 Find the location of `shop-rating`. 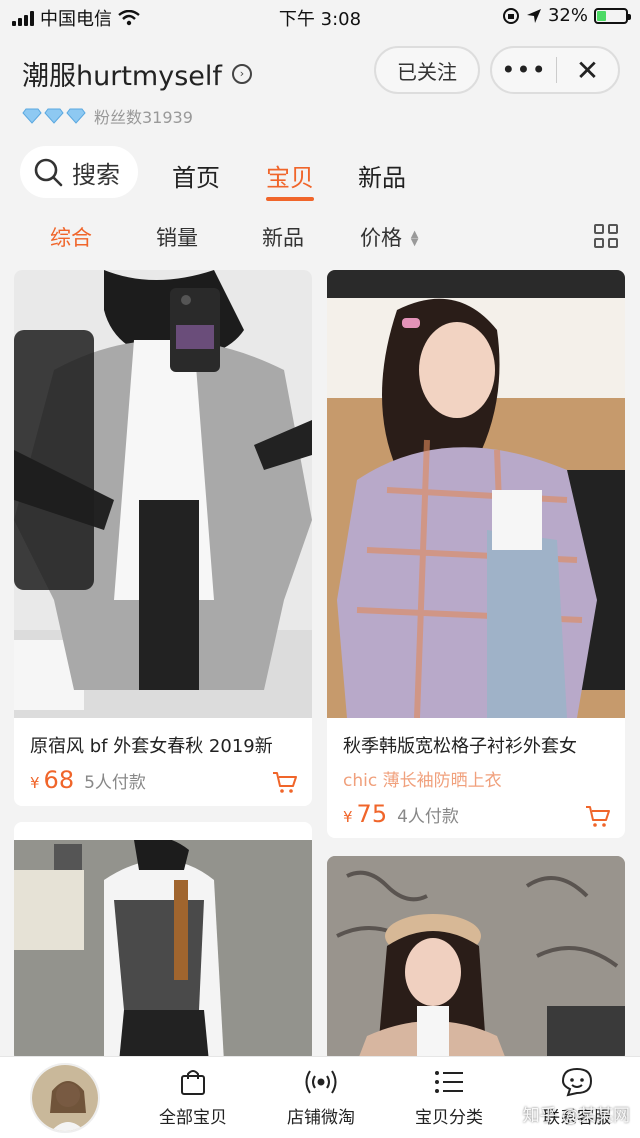

shop-rating is located at coordinates (54, 116).